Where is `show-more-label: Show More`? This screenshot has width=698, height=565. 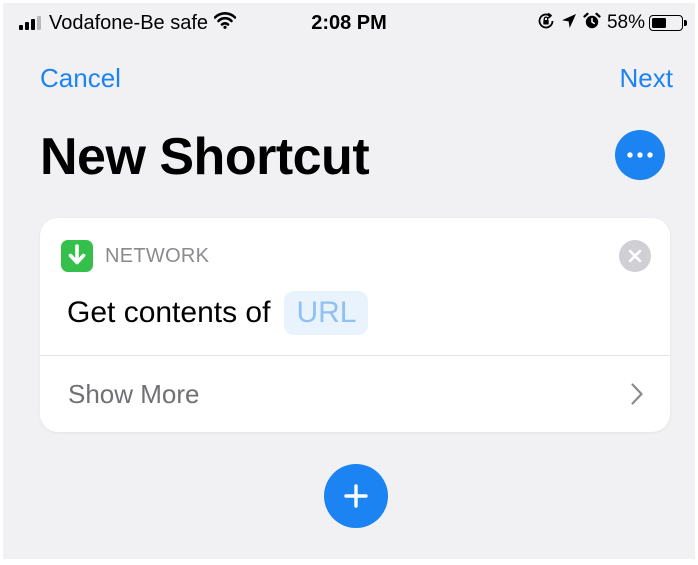 show-more-label: Show More is located at coordinates (134, 394).